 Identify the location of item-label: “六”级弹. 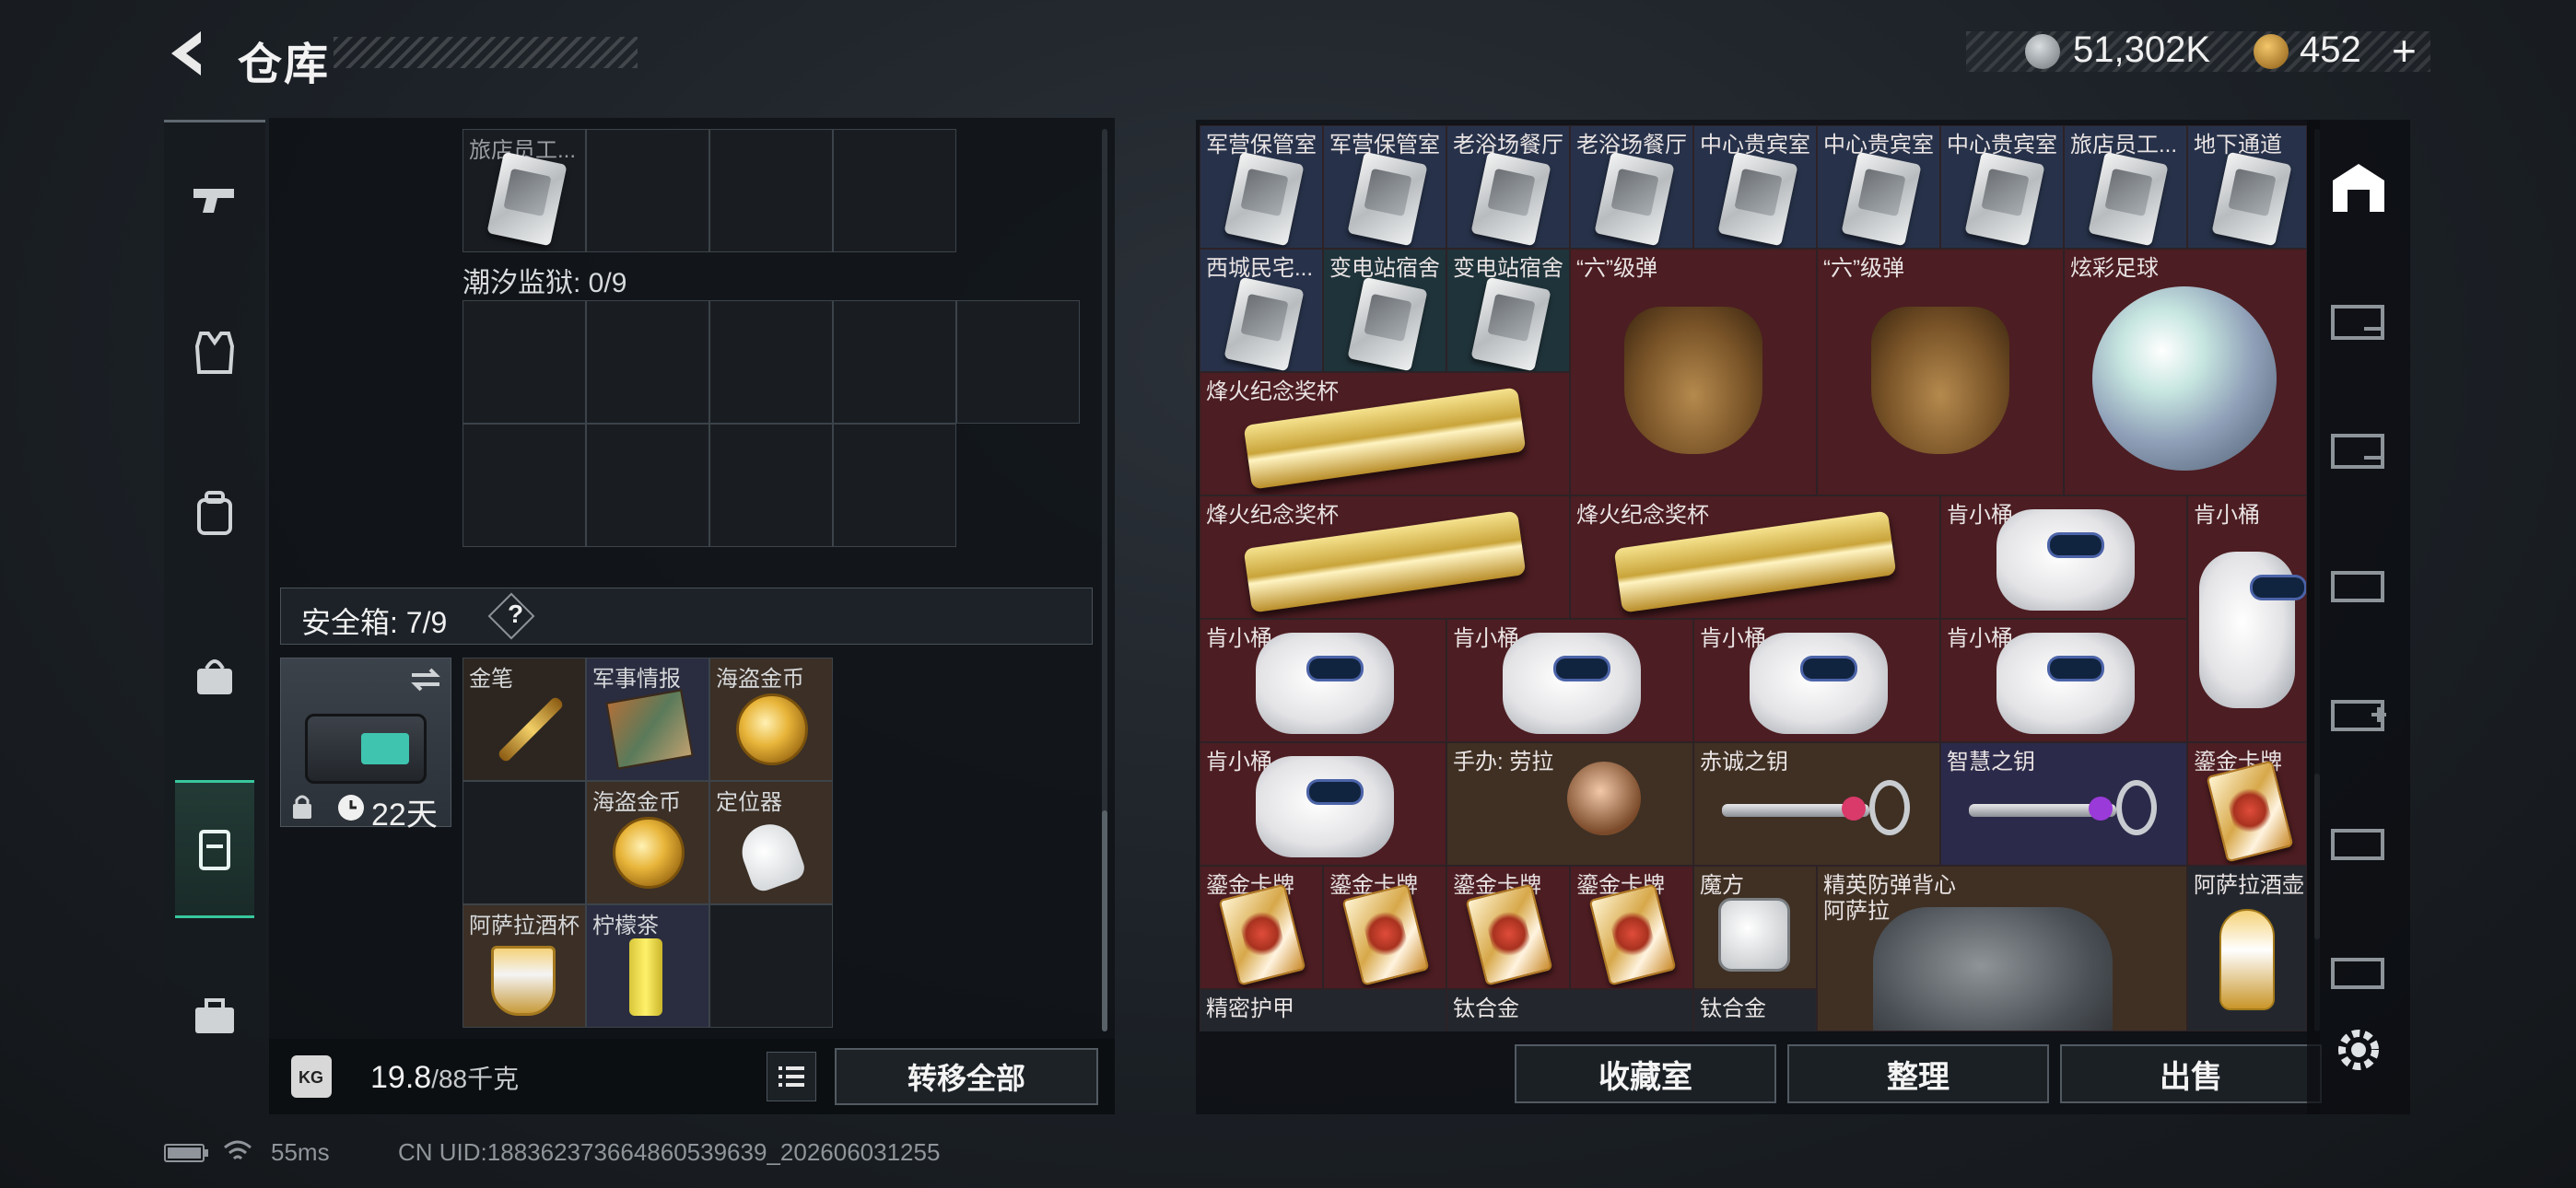
(1863, 268).